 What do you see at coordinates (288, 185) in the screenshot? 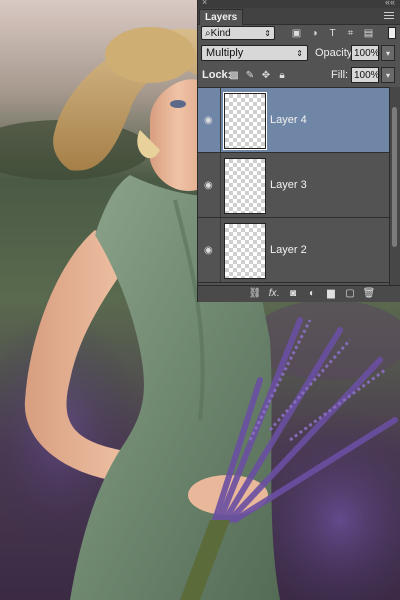
I see `layer-name: Layer 3` at bounding box center [288, 185].